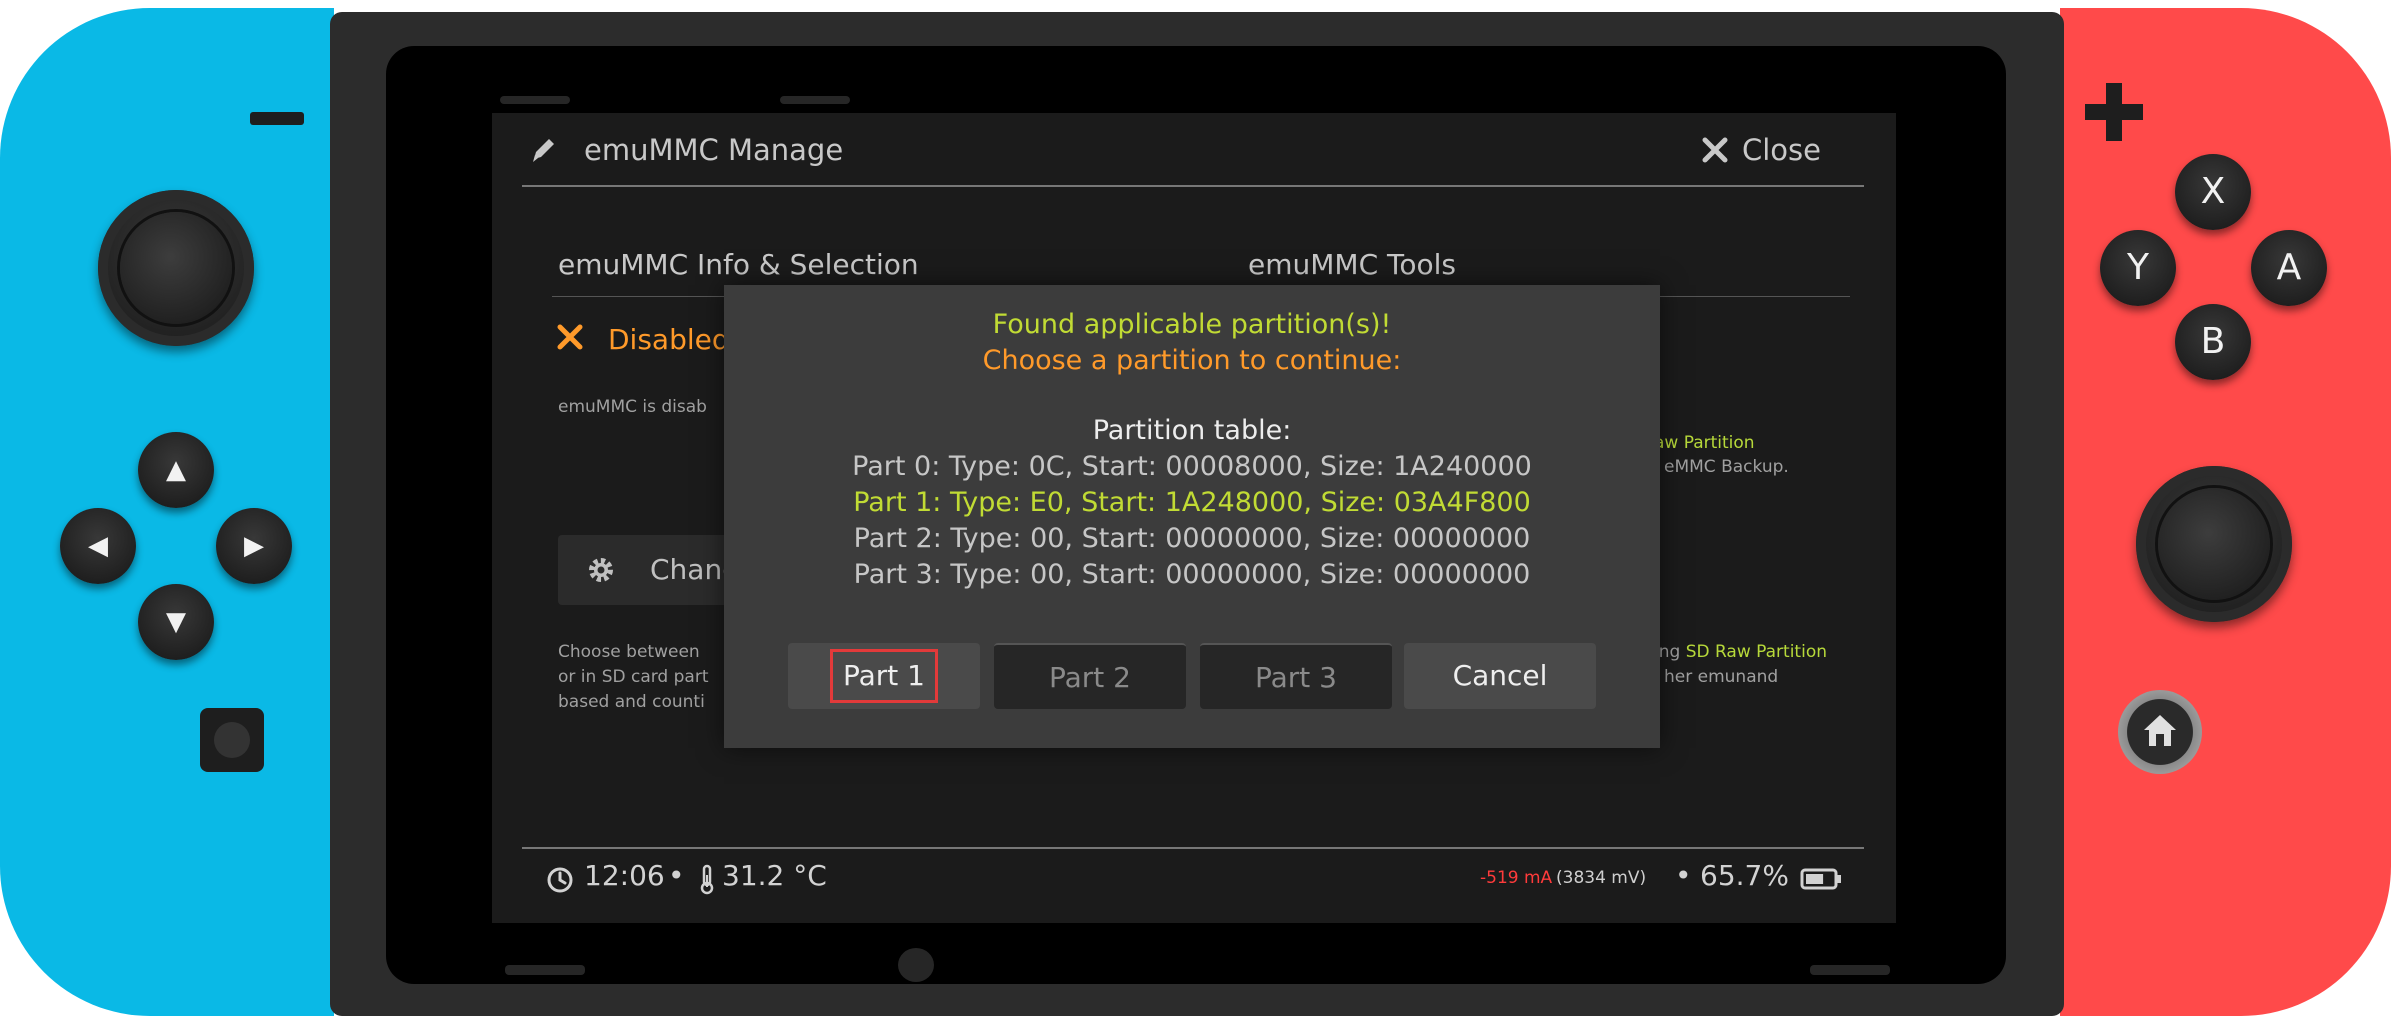  I want to click on y-button: Y, so click(2138, 268).